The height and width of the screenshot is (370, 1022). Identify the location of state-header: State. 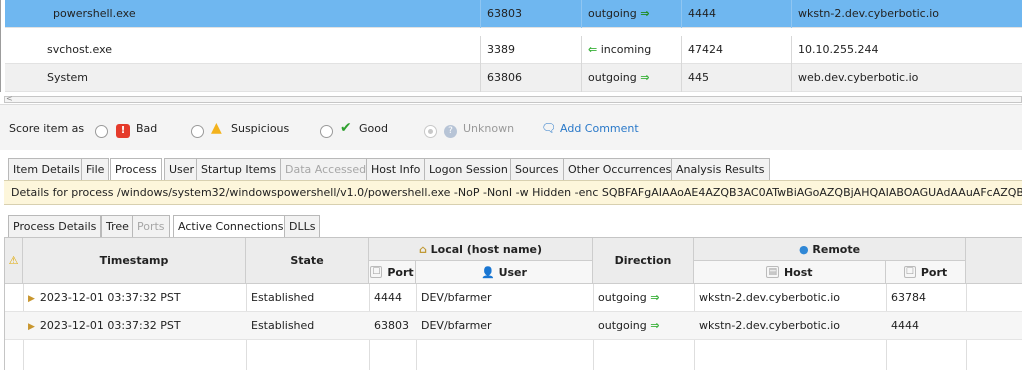
(307, 261).